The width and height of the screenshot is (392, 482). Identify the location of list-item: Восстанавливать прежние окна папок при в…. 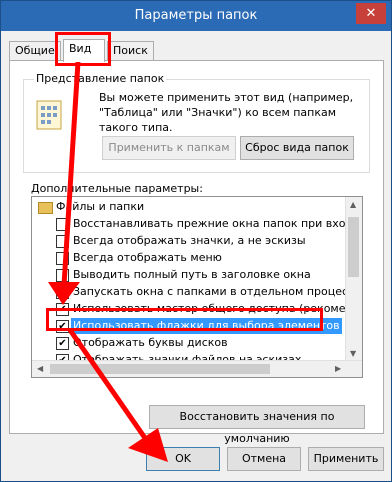
(190, 224).